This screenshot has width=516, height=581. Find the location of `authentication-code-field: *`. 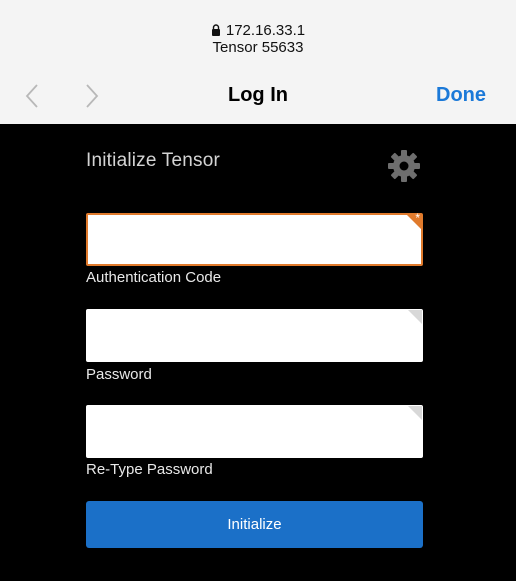

authentication-code-field: * is located at coordinates (254, 238).